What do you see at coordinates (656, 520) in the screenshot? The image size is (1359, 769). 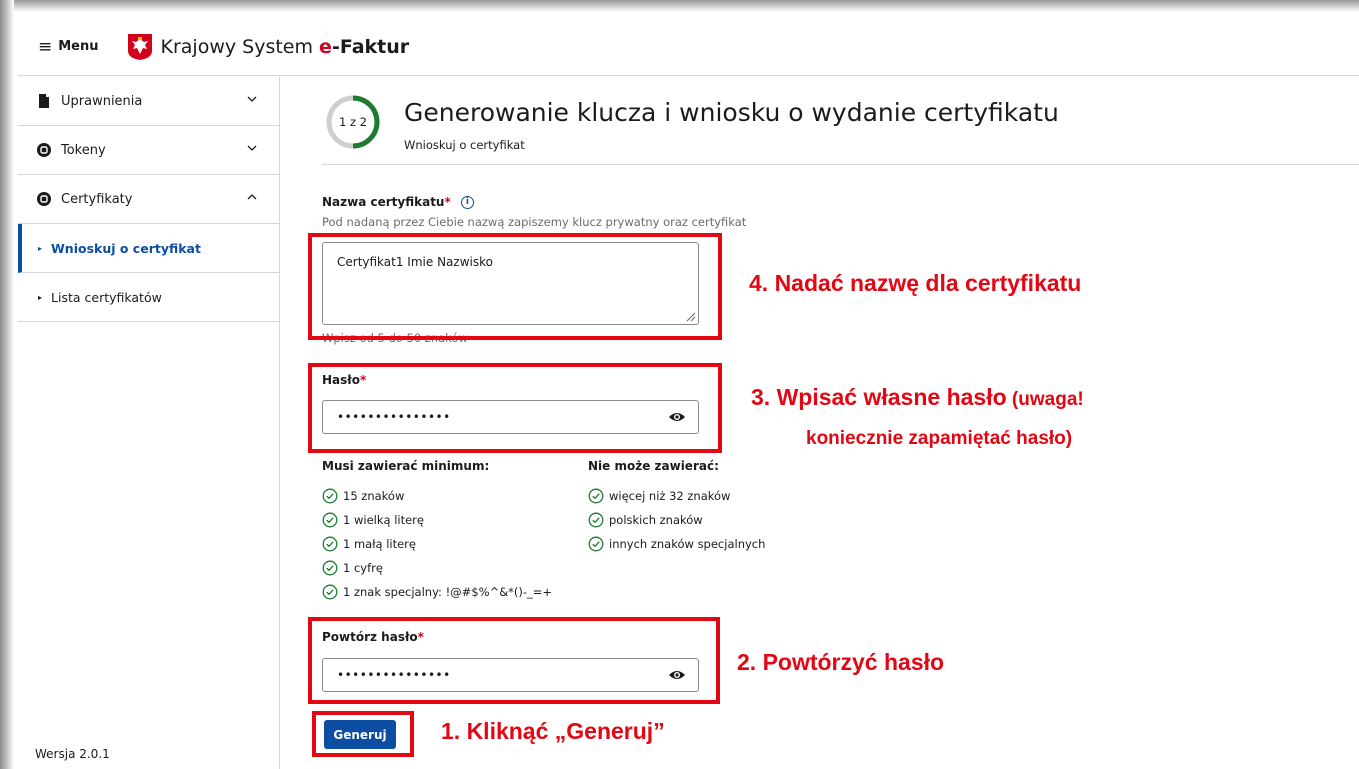 I see `rule-text: polskich znaków` at bounding box center [656, 520].